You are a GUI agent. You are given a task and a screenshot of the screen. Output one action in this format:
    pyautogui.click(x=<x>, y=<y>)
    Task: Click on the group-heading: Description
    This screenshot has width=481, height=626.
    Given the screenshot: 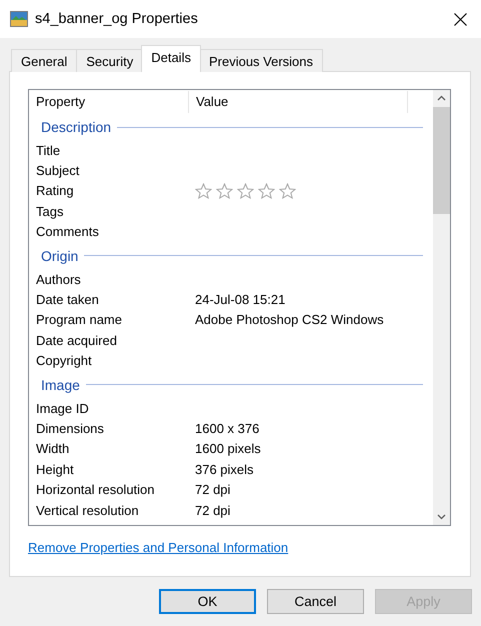 What is the action you would take?
    pyautogui.click(x=76, y=127)
    